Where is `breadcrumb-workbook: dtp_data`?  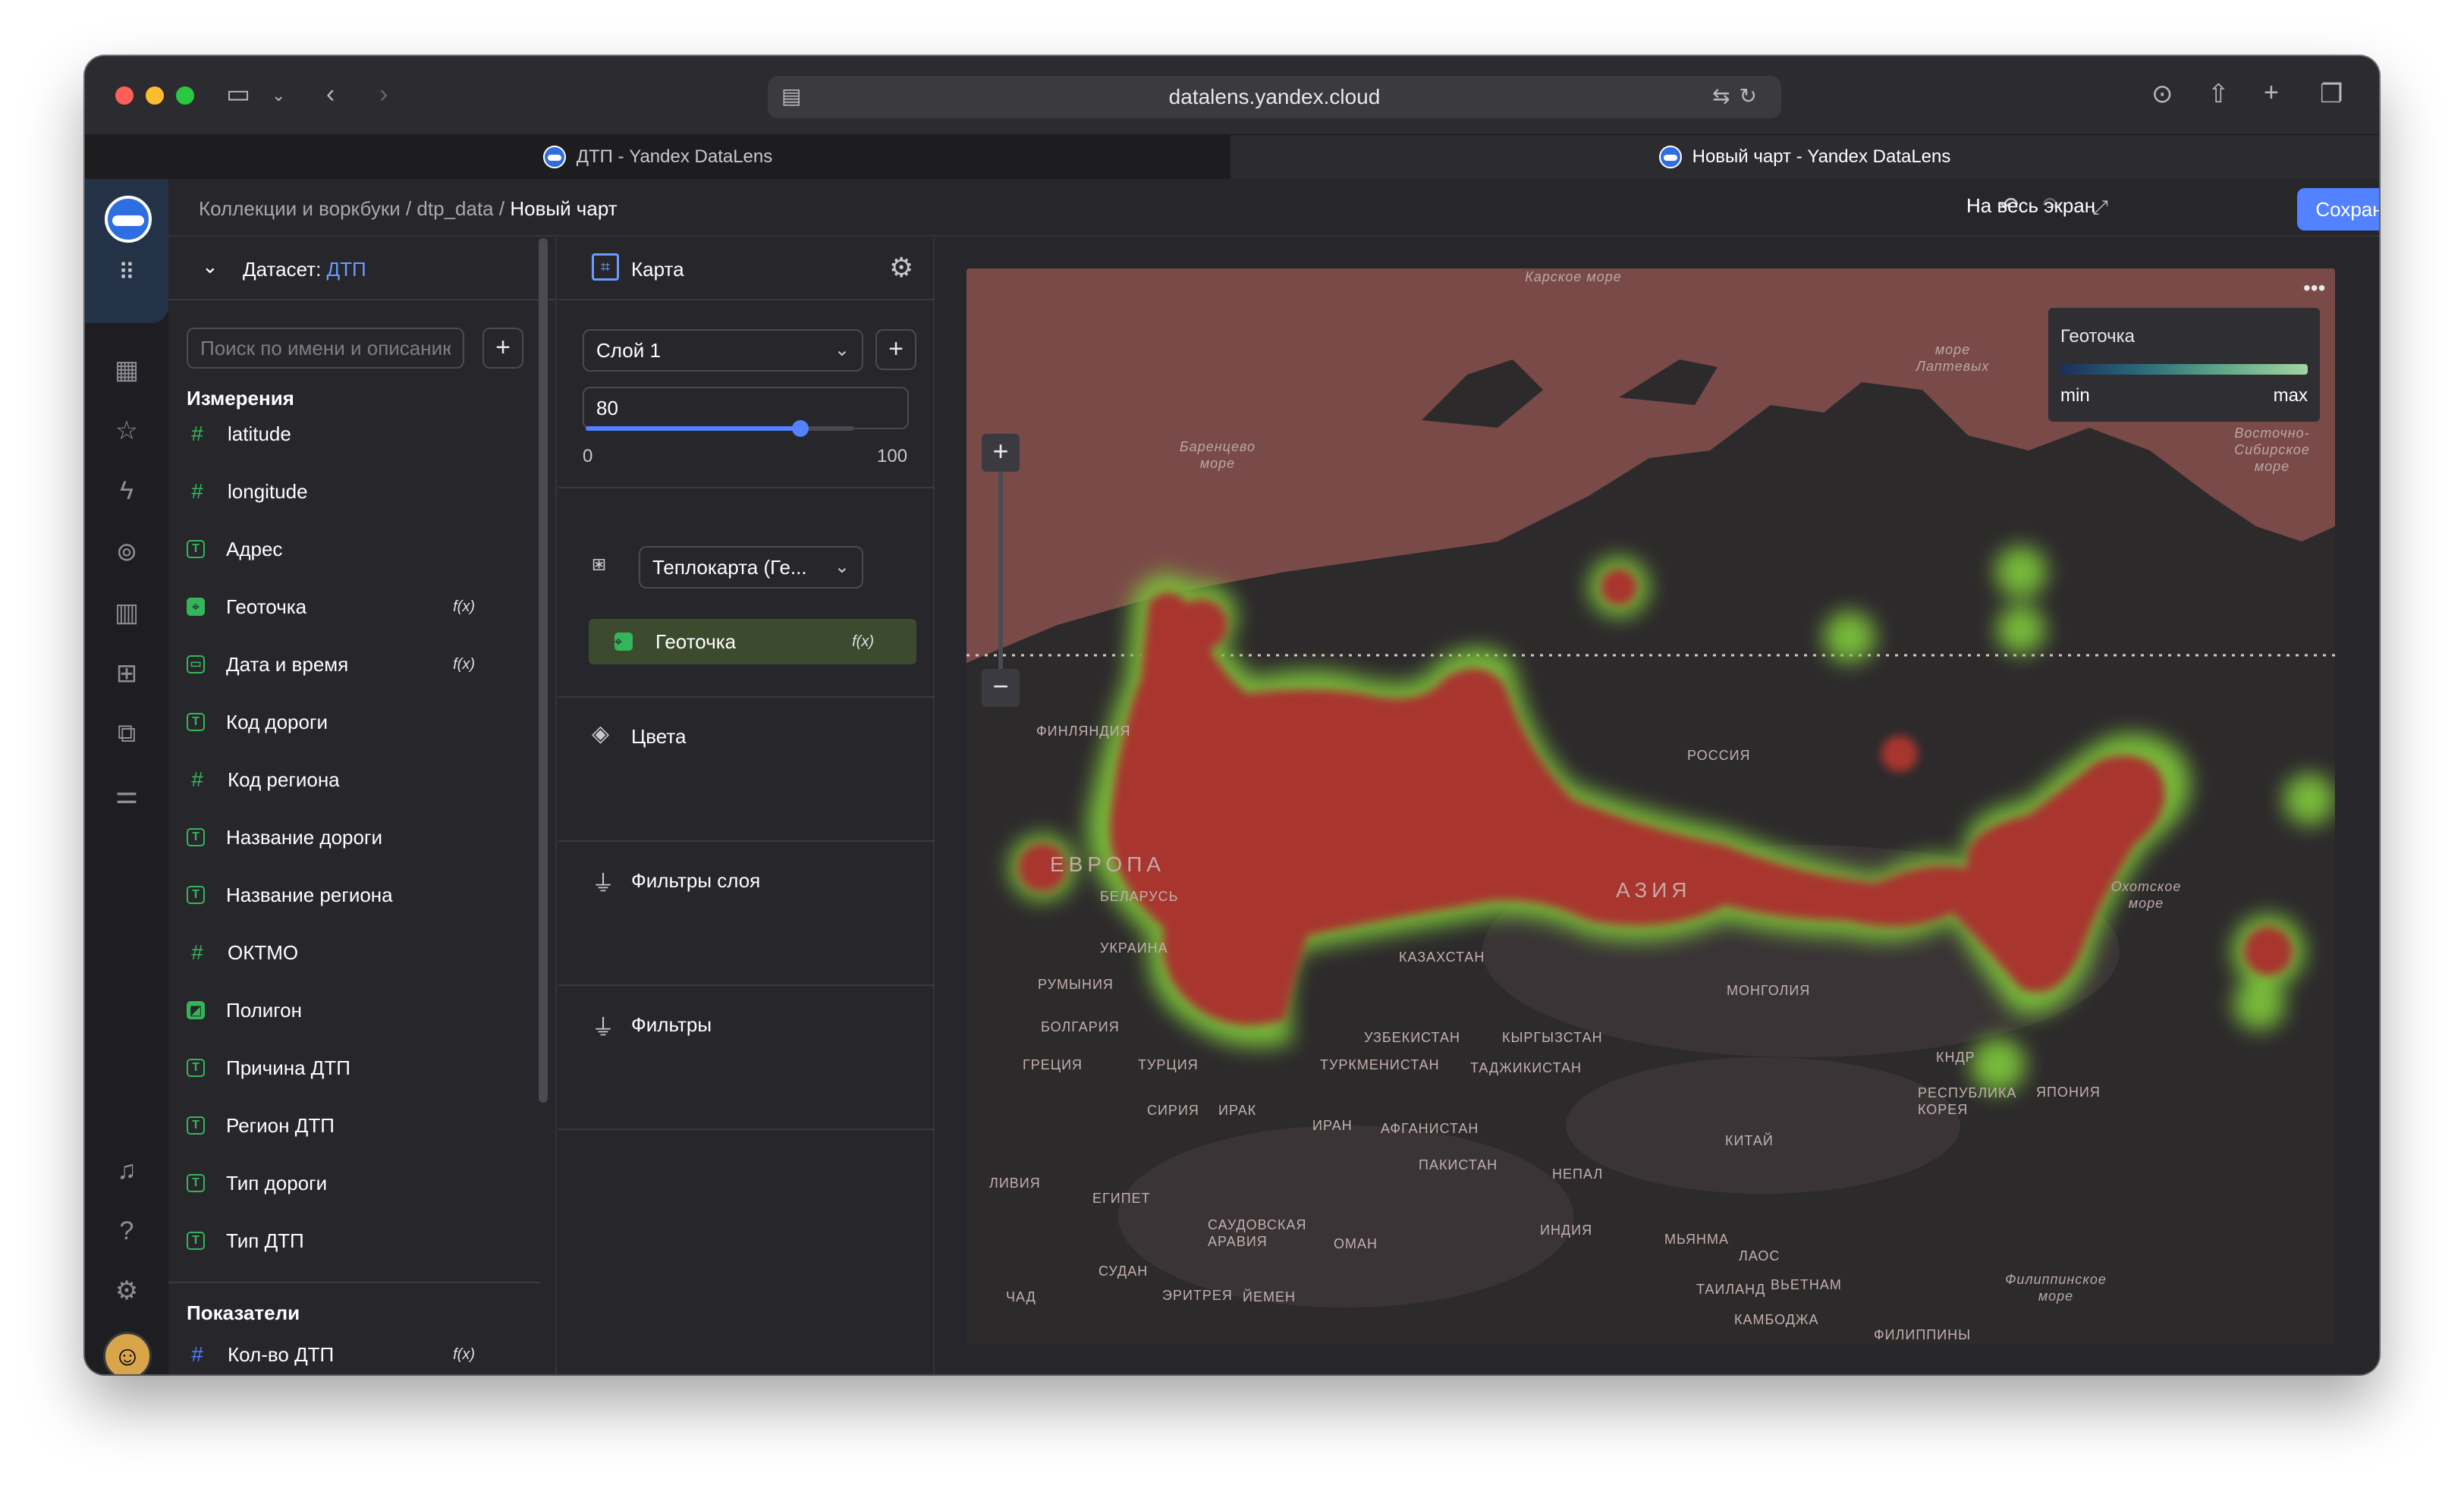 breadcrumb-workbook: dtp_data is located at coordinates (454, 208).